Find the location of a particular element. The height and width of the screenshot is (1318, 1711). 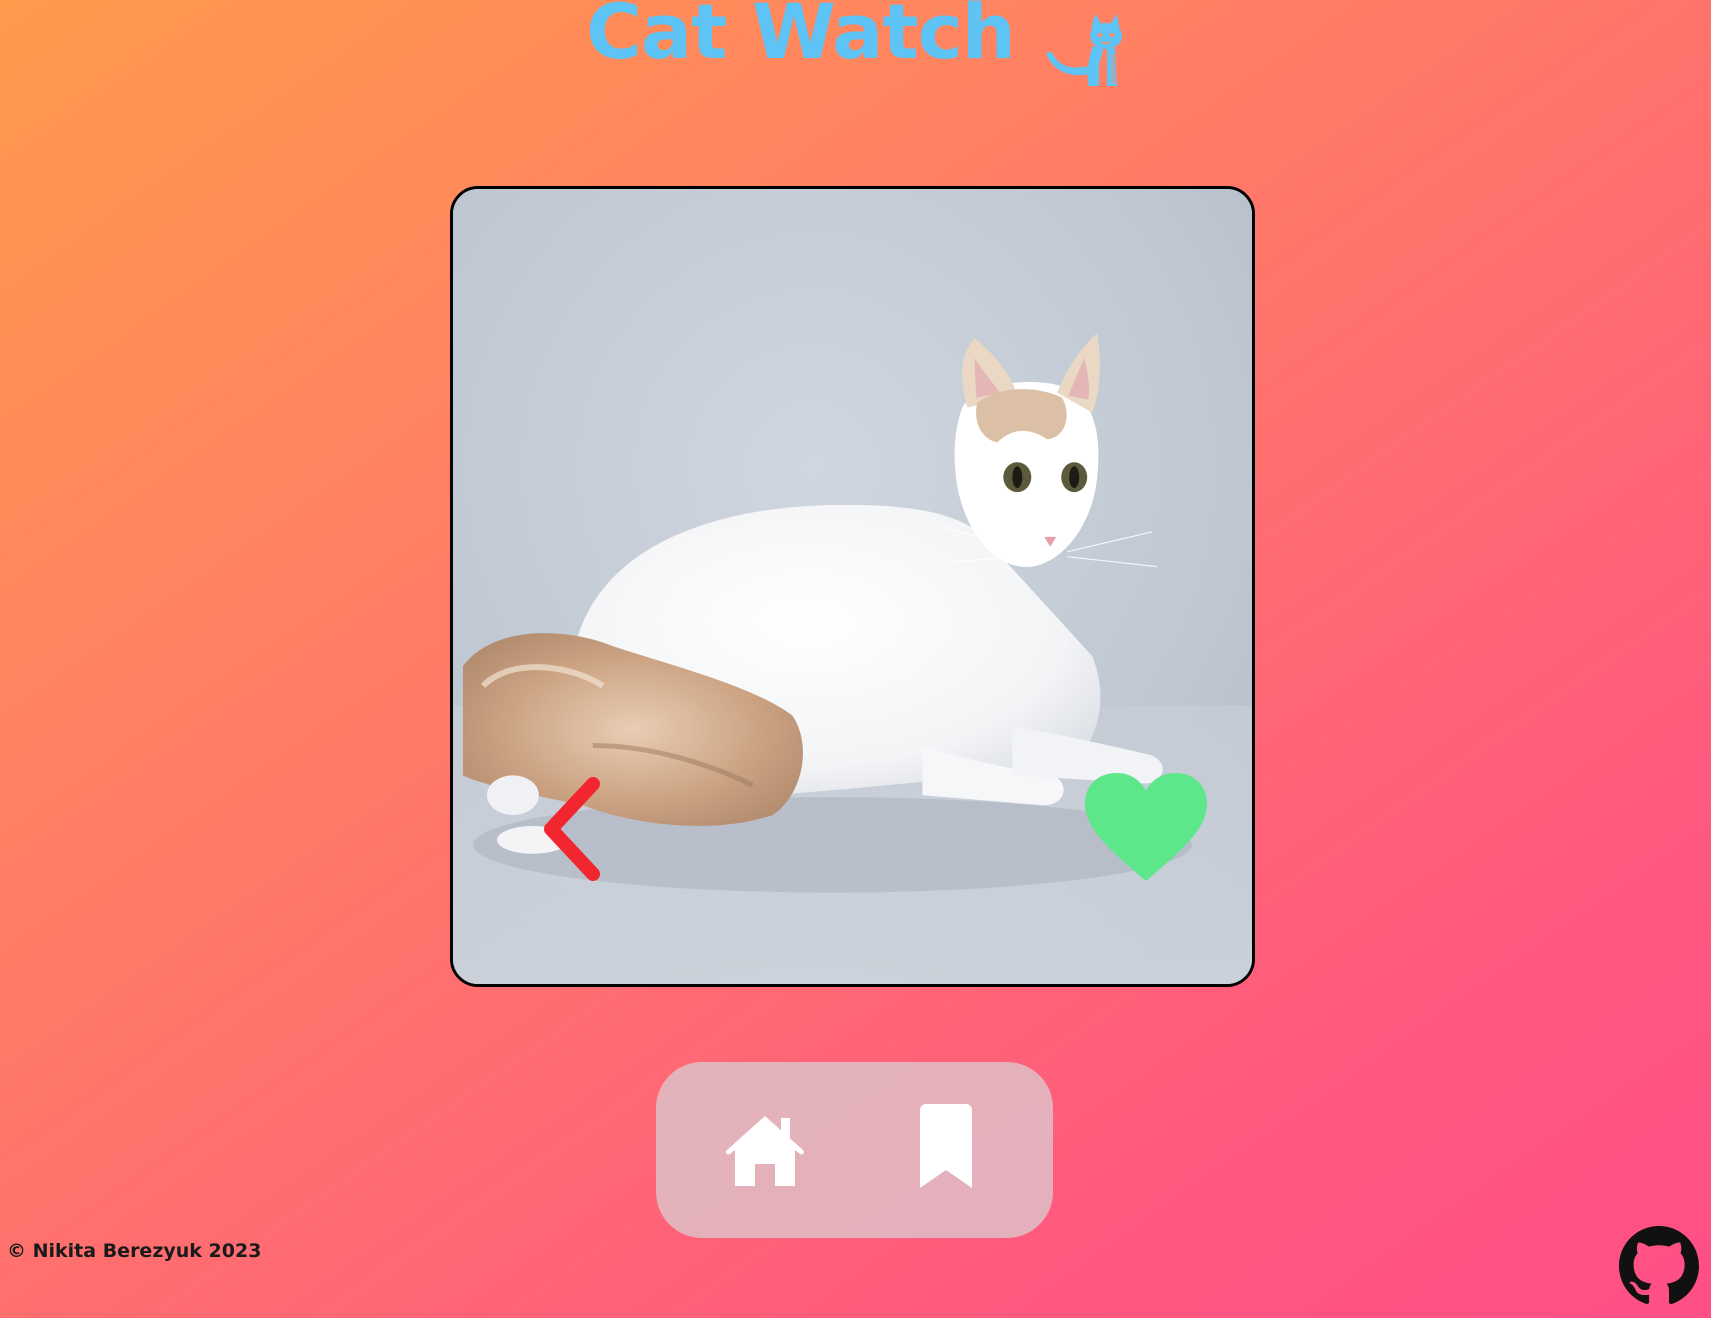

github-icon is located at coordinates (1659, 1265).